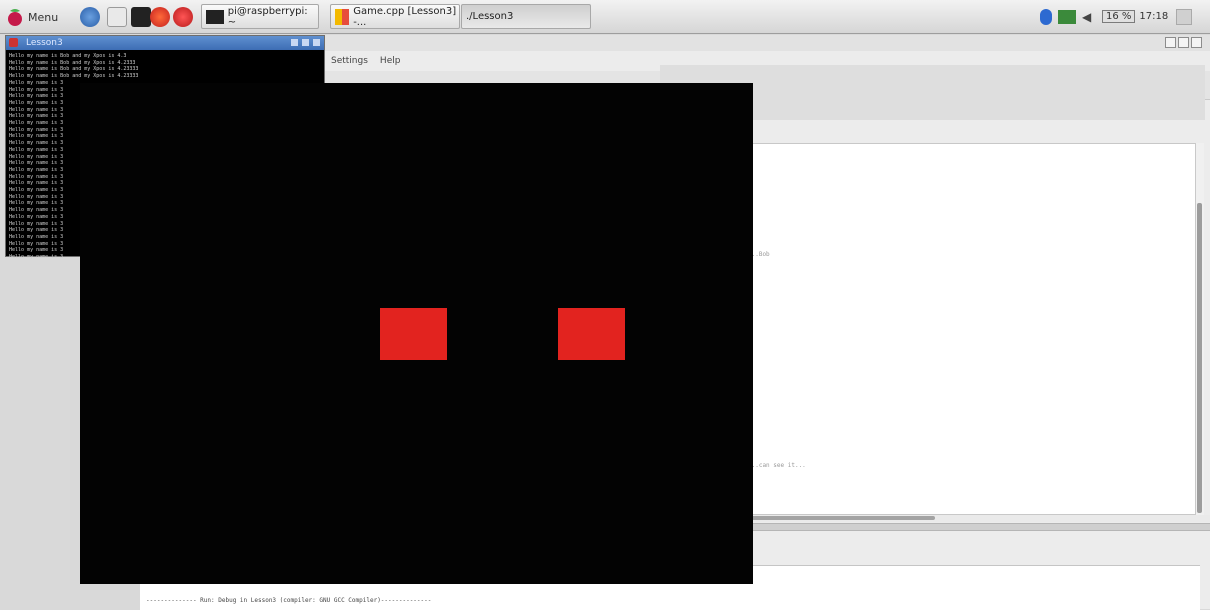 The image size is (1210, 610). I want to click on clock: 17:18, so click(1153, 16).